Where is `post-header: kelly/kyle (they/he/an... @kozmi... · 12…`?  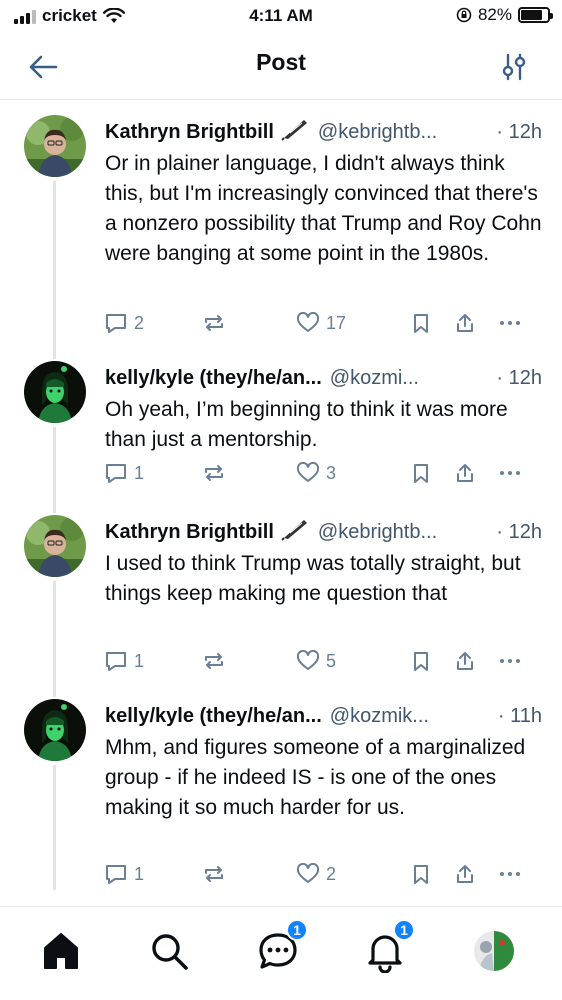 post-header: kelly/kyle (they/he/an... @kozmi... · 12… is located at coordinates (323, 378).